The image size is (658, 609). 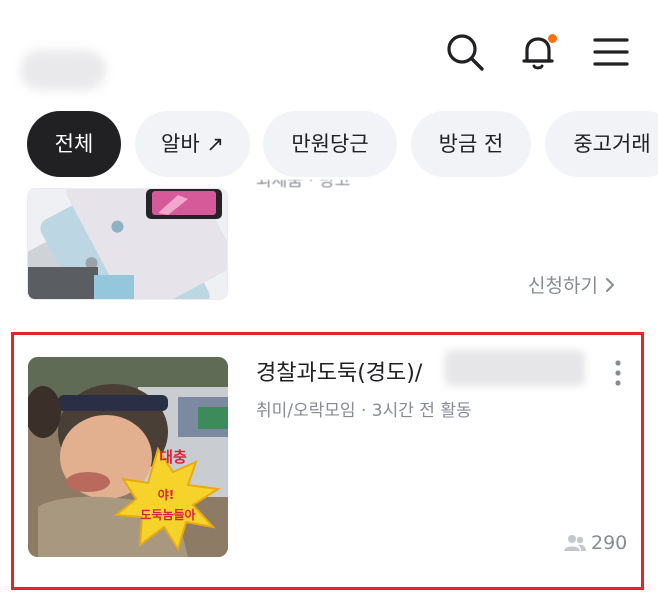 I want to click on thumbnail-caption-top: 대충, so click(x=173, y=457).